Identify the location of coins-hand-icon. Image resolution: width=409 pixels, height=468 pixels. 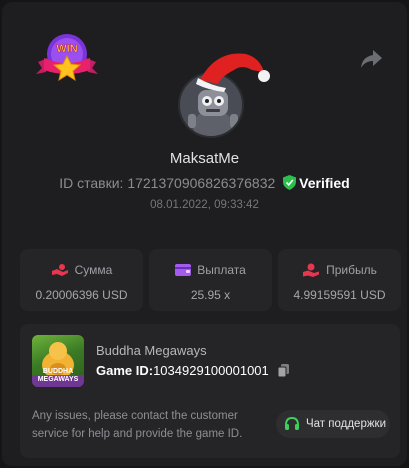
(59, 270).